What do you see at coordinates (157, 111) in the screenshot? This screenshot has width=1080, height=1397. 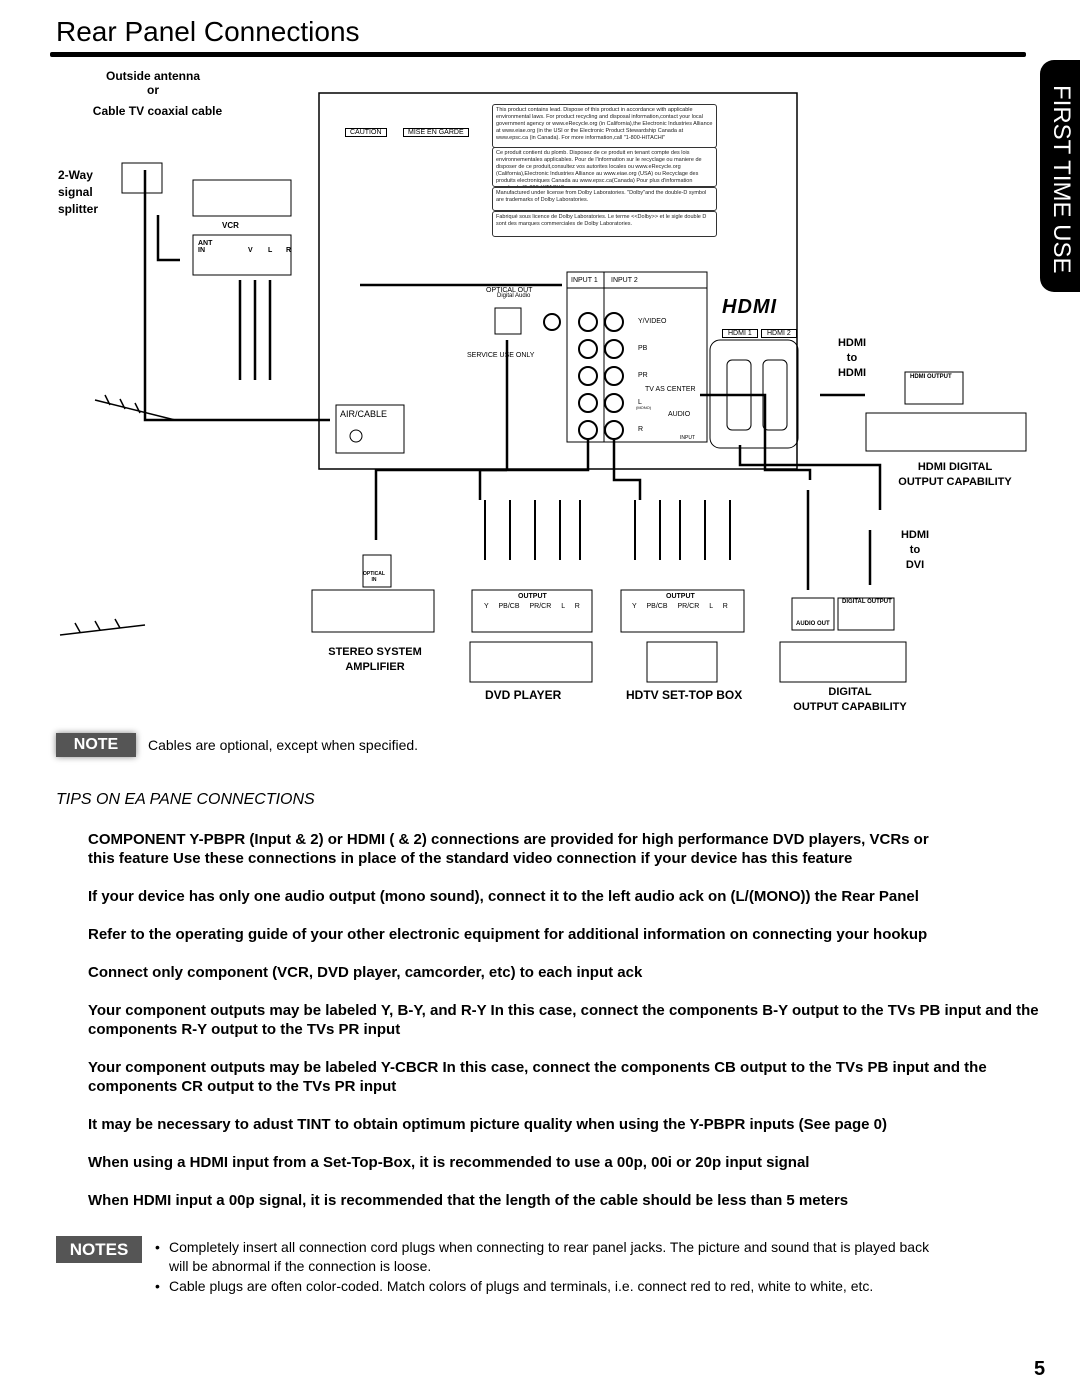 I see `cable-label: Cable TV coaxial cable` at bounding box center [157, 111].